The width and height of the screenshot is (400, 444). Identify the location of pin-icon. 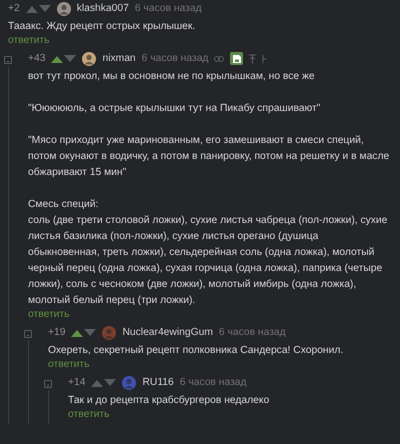
(252, 59).